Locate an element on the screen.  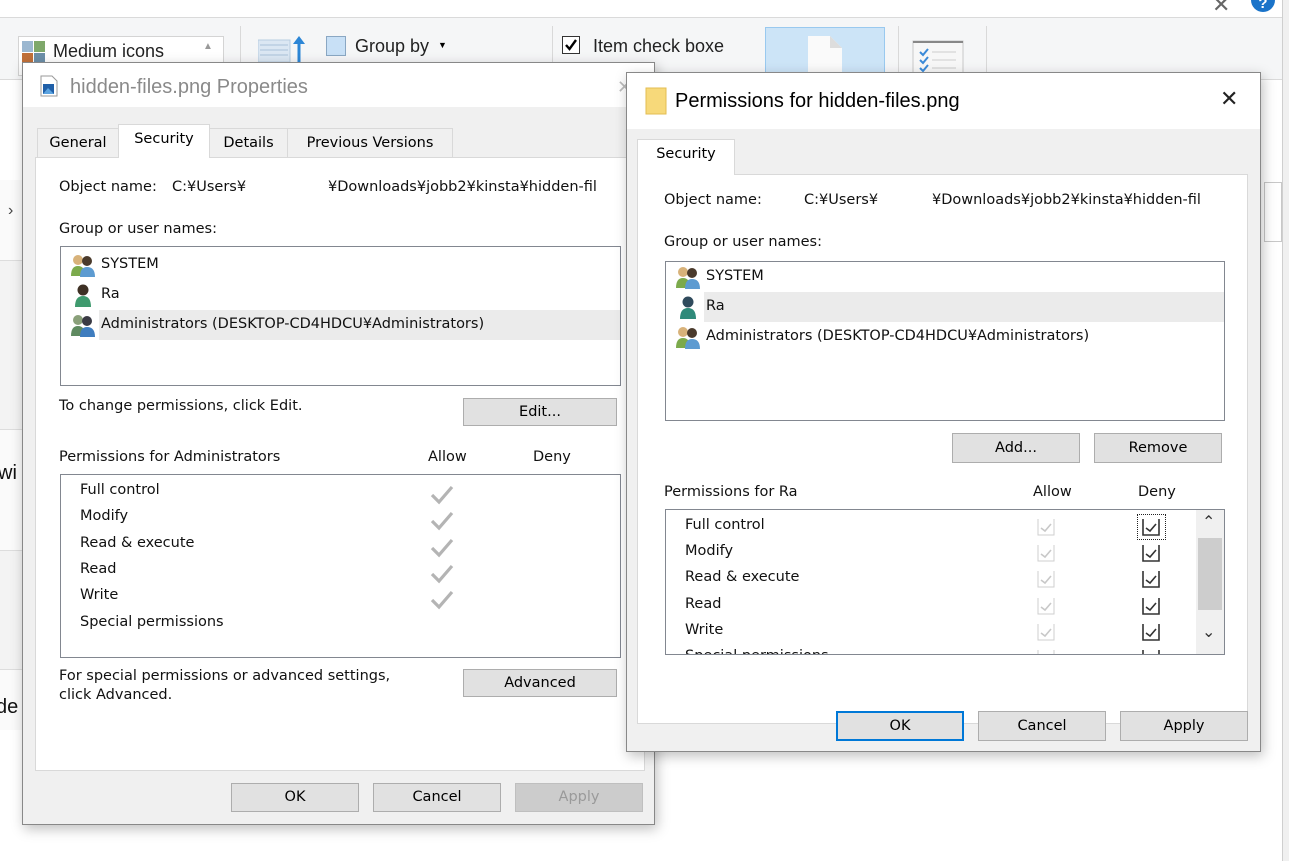
object-name-value-part1: C:¥Users¥ is located at coordinates (841, 200).